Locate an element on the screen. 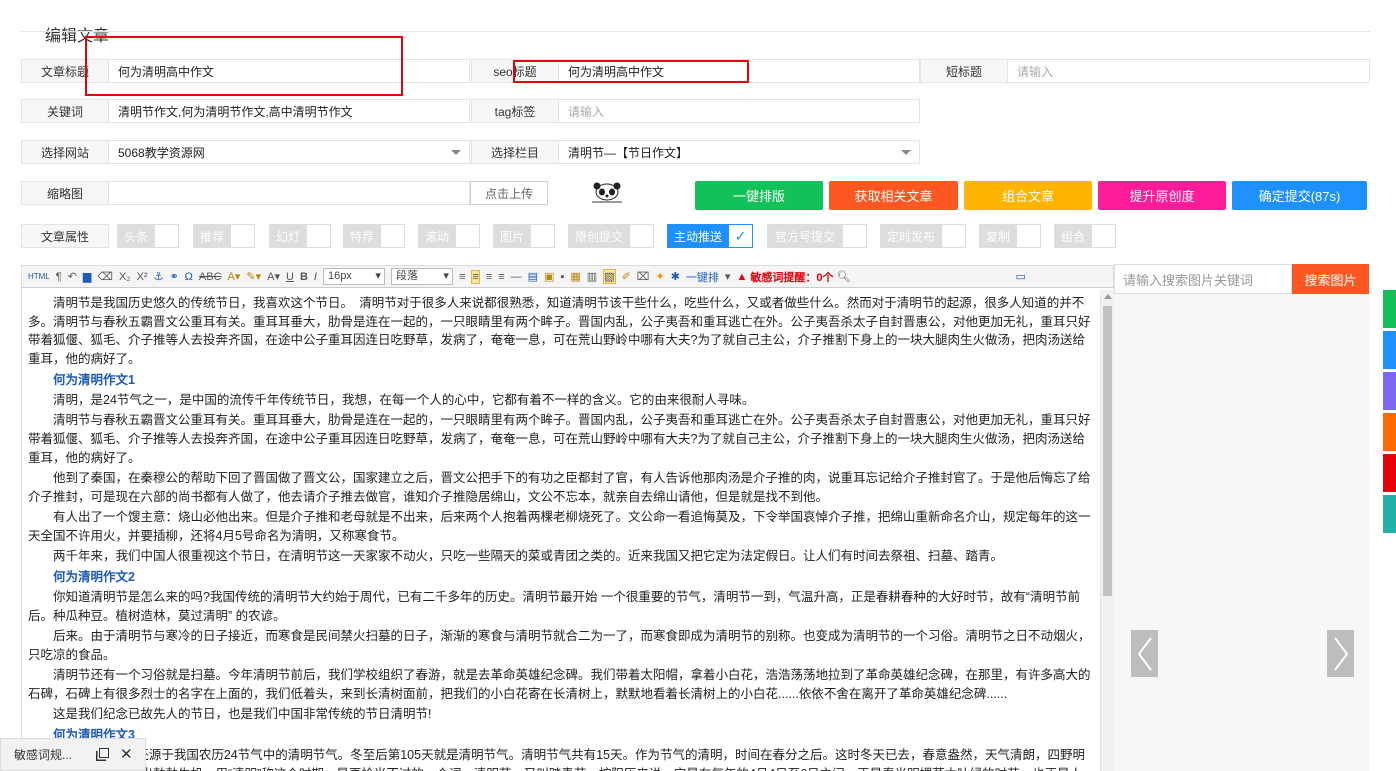  paragraph-select: 段落 ▾ is located at coordinates (421, 276).